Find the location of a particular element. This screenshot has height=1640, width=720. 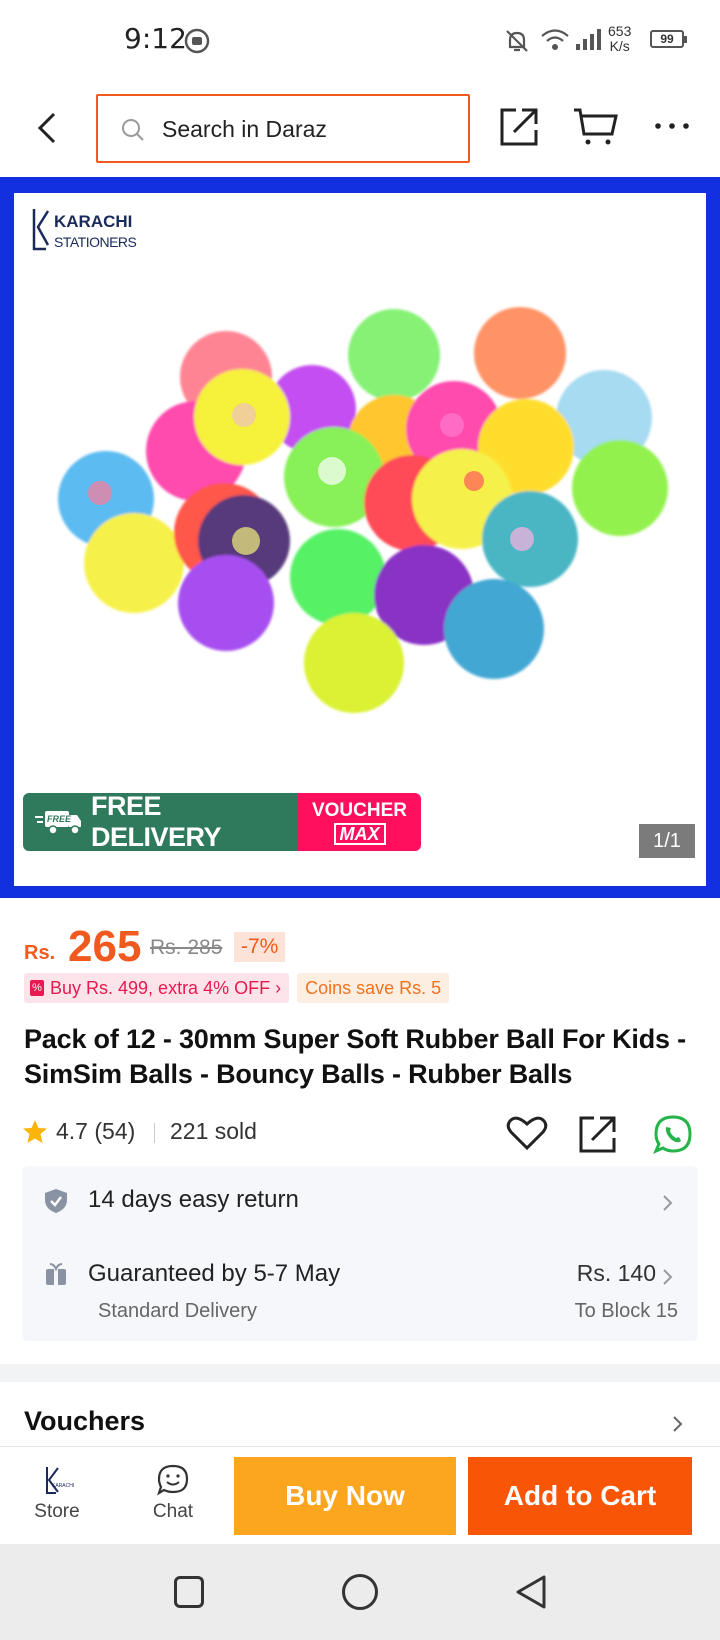

net-speed-value: 653 is located at coordinates (620, 31).